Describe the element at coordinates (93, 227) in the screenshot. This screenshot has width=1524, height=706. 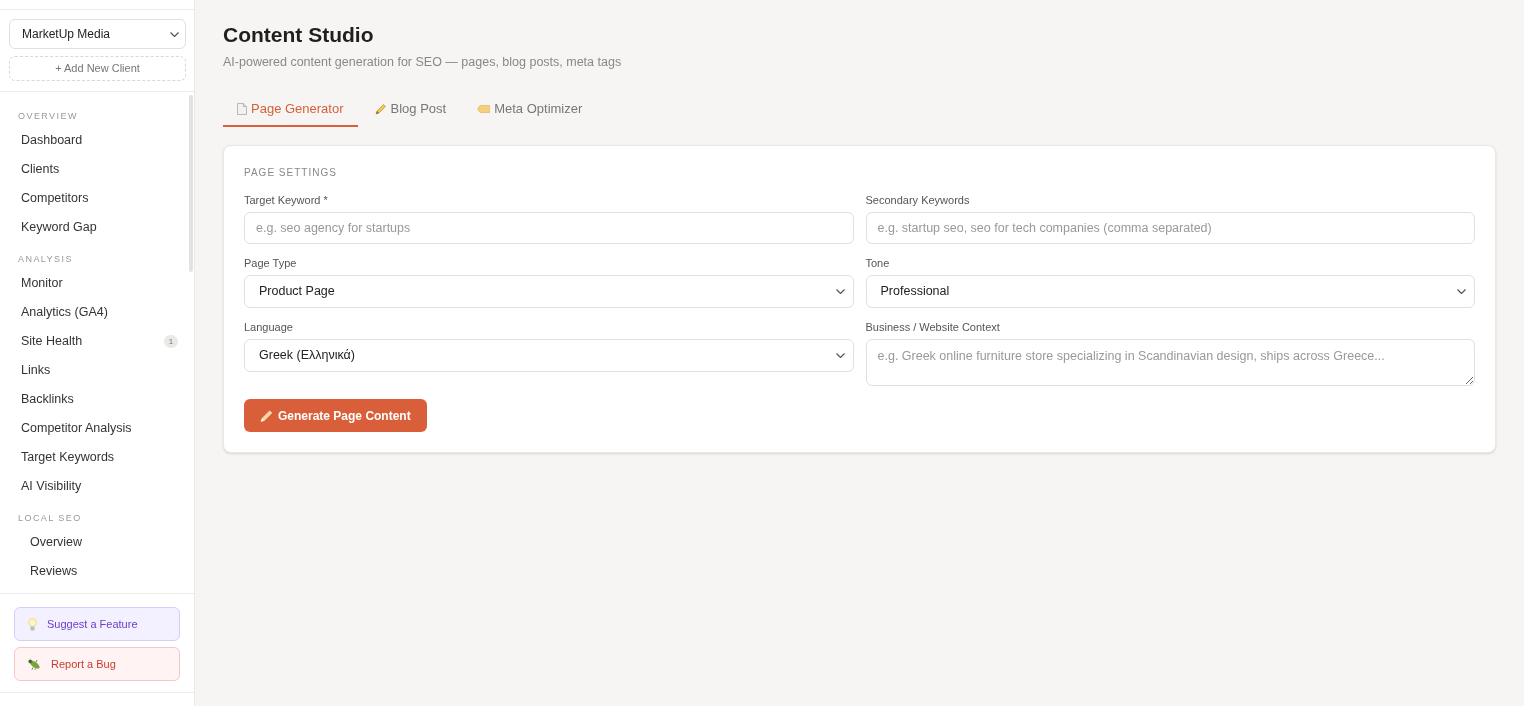
I see `nav-item: Keyword Gap` at that location.